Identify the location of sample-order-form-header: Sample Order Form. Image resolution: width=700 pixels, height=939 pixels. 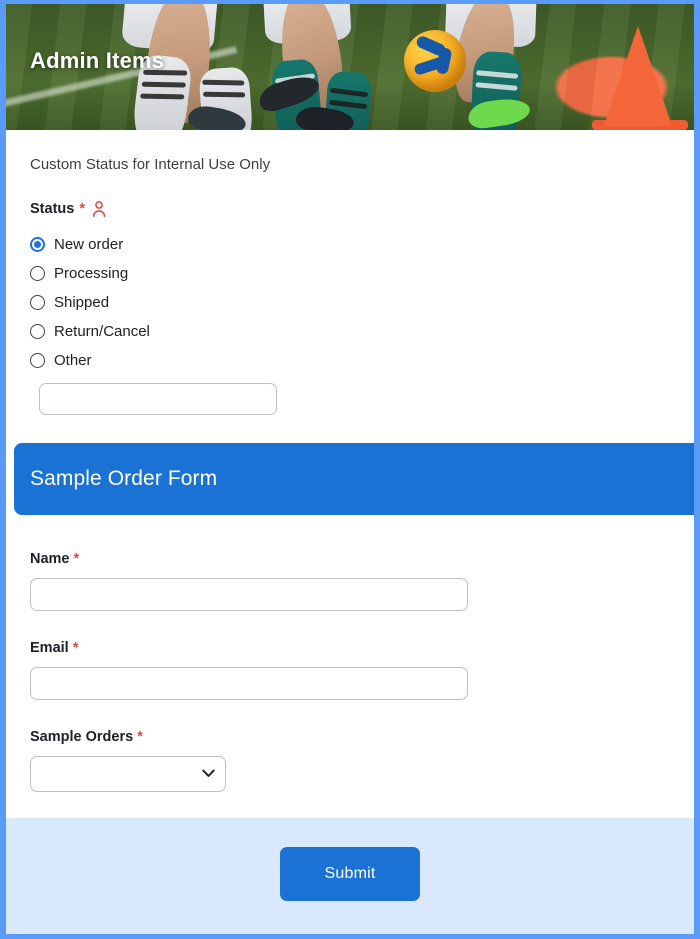
(354, 479).